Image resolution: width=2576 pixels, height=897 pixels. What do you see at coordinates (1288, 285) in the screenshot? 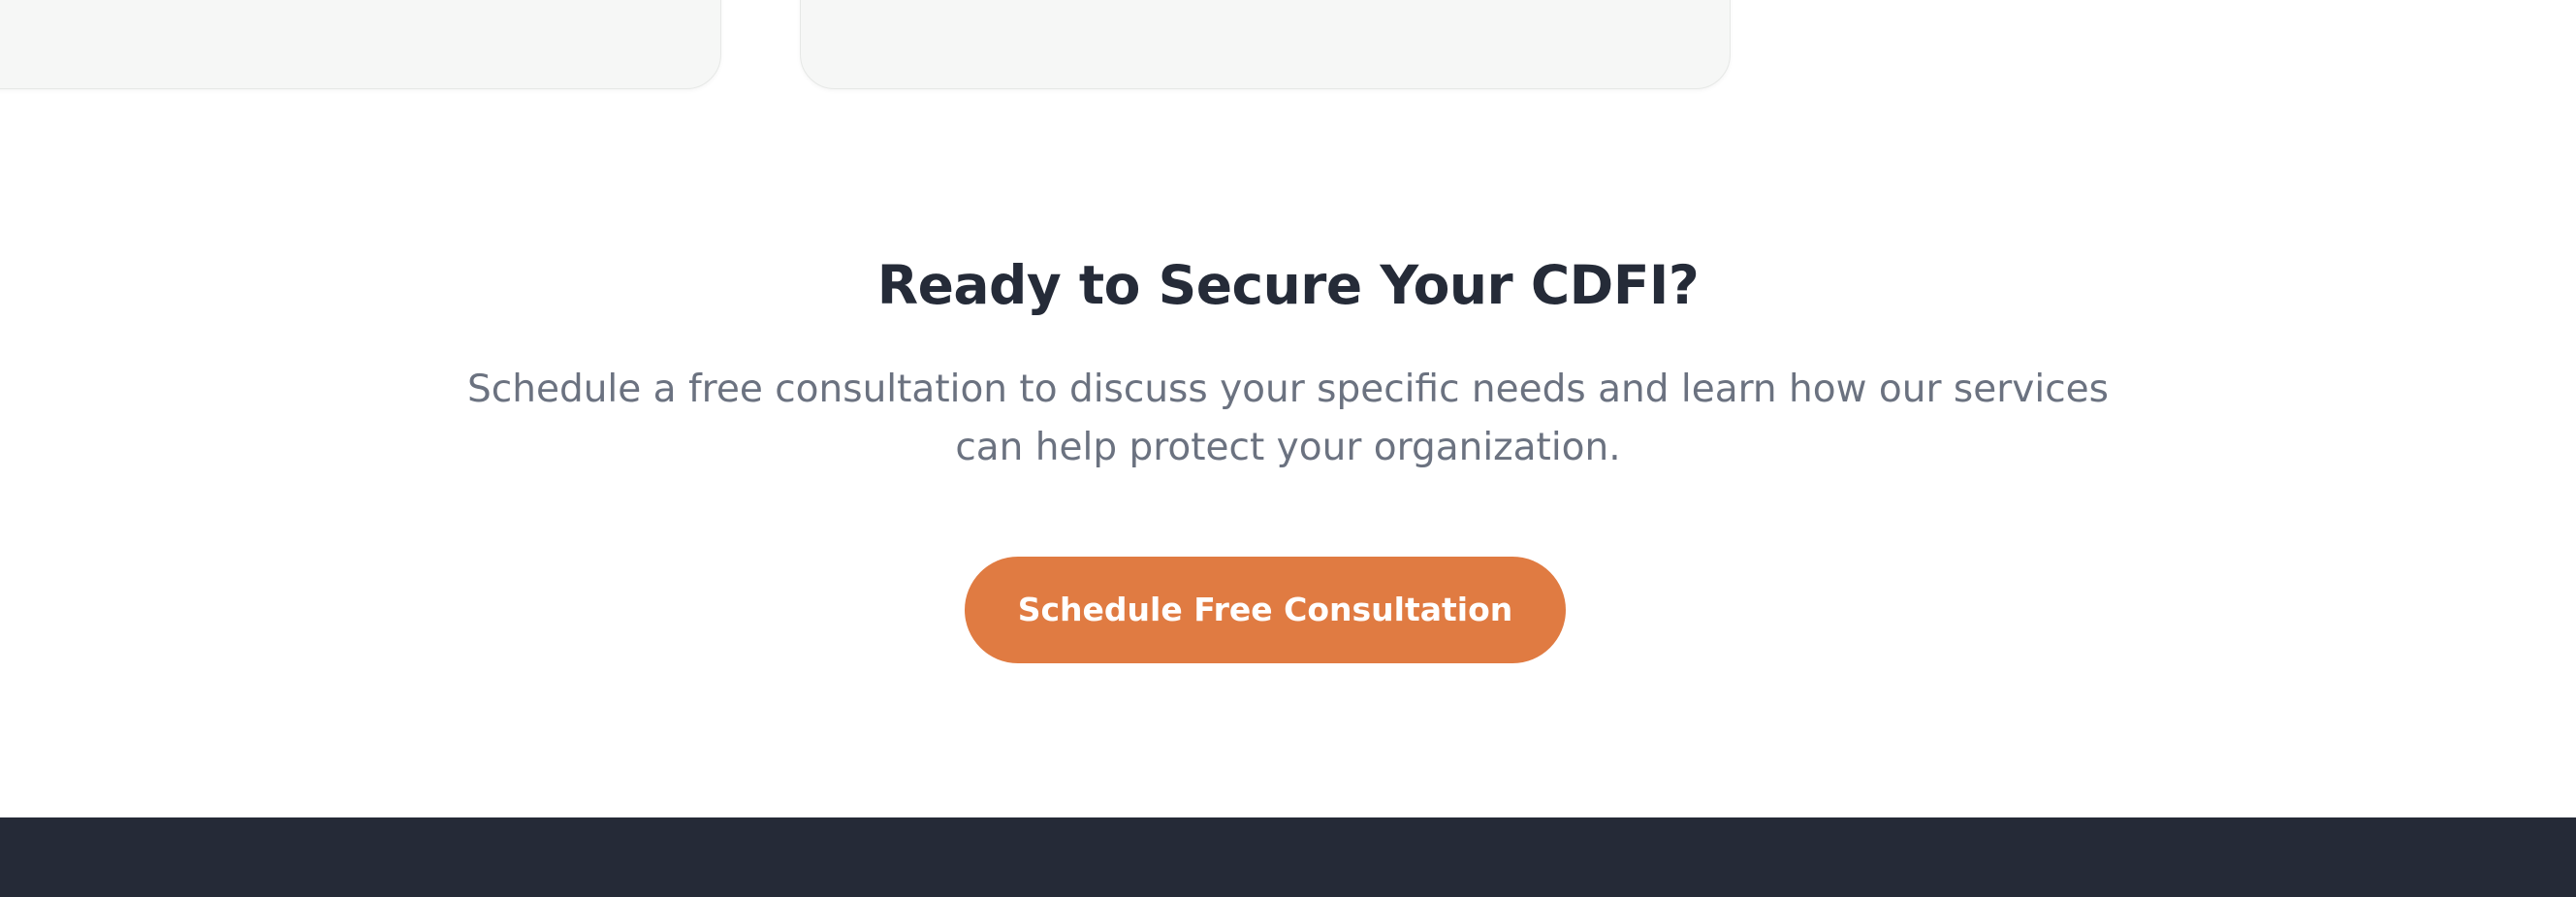
I see `cta-title: Ready to Secure Your CDFI?` at bounding box center [1288, 285].